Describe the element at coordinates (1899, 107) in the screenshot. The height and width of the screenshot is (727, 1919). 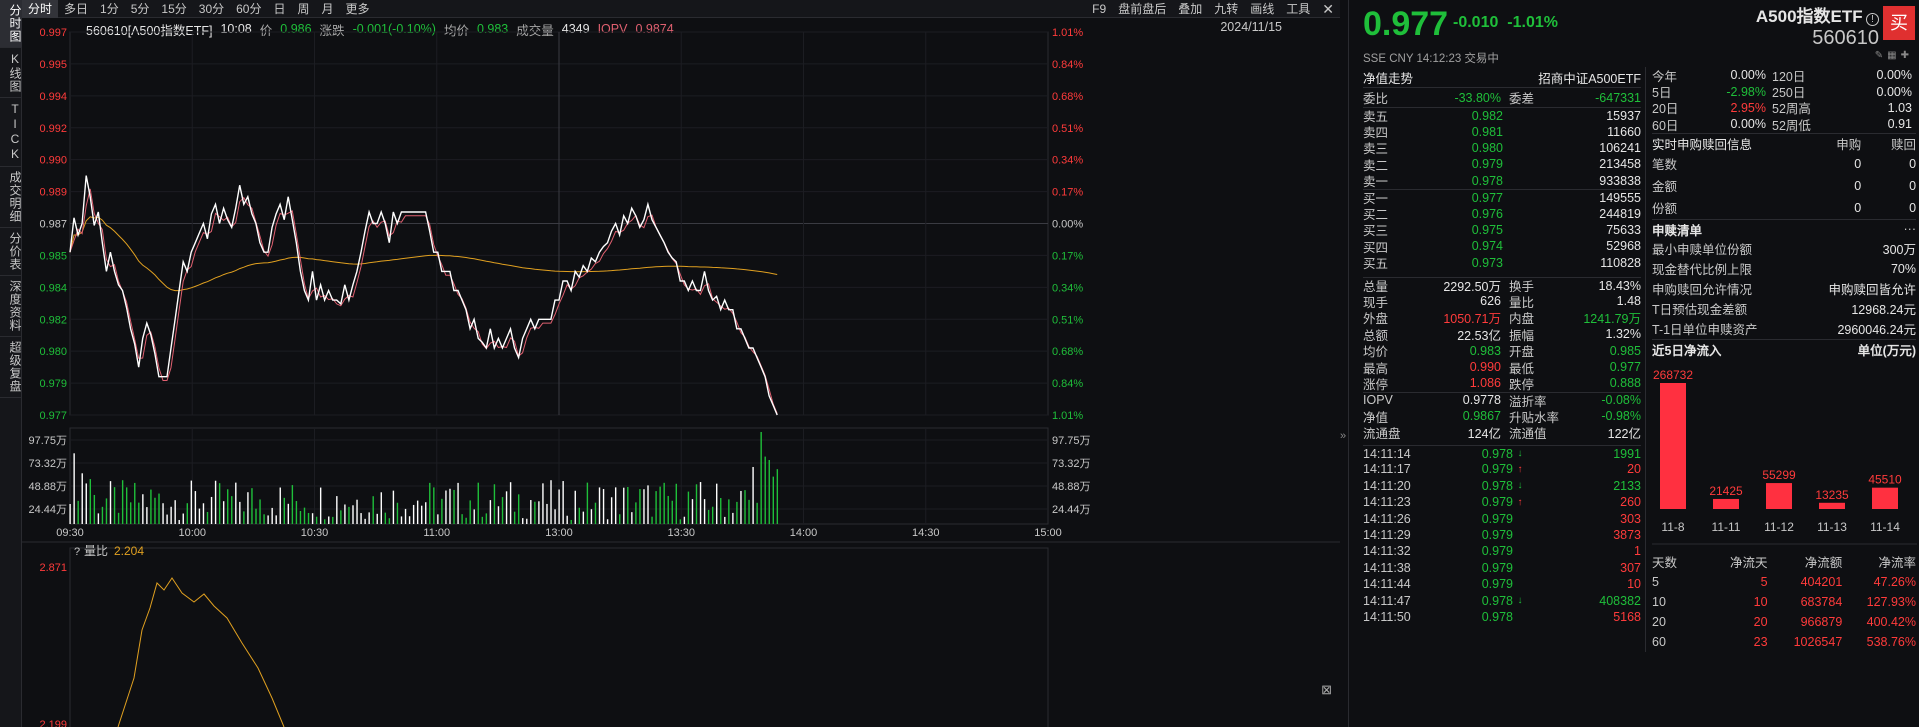
I see `period-value: 1.03` at that location.